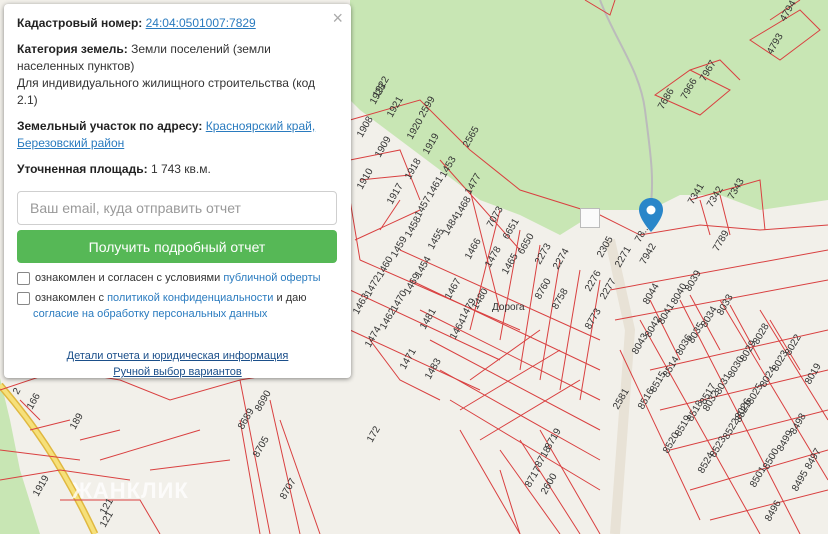  What do you see at coordinates (177, 356) in the screenshot?
I see `report-details-link: Детали отчета и юридическая информация` at bounding box center [177, 356].